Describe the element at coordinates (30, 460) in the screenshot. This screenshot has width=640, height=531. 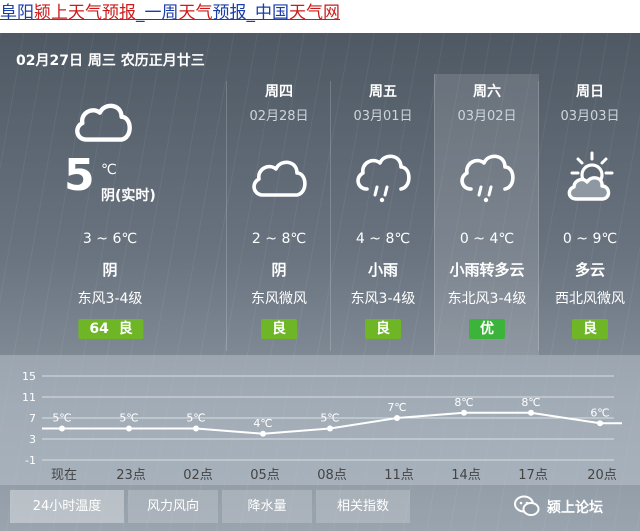
I see `y-tick-label: -1` at that location.